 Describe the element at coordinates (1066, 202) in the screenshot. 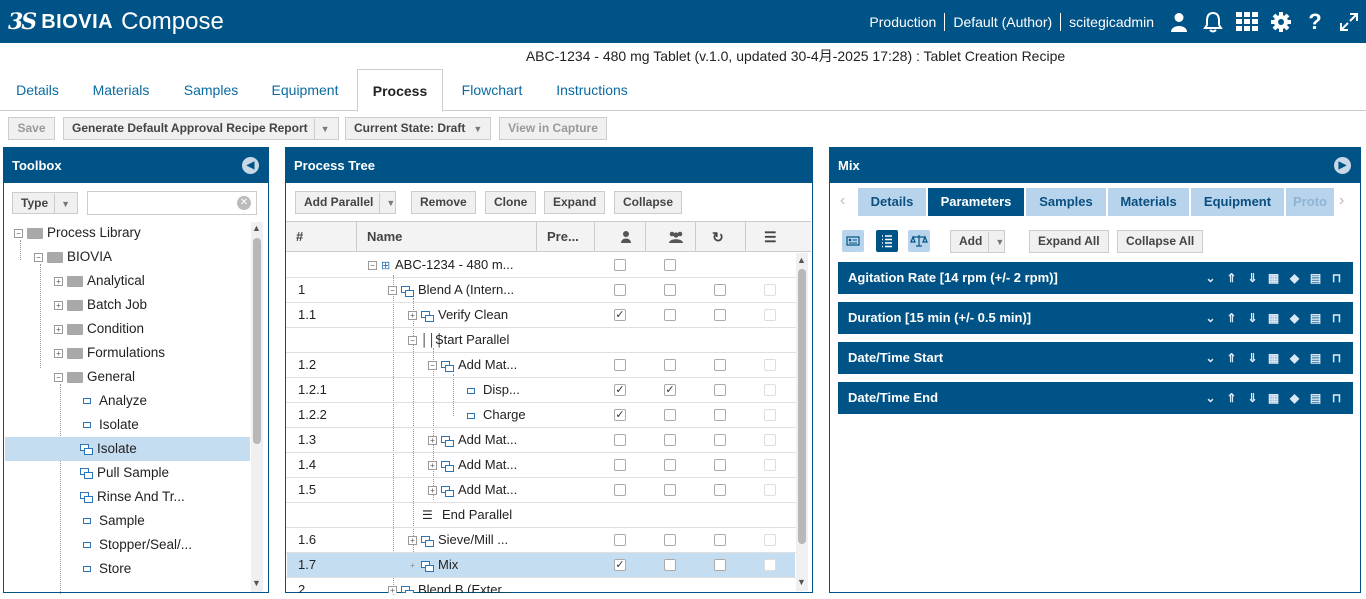

I see `mix-tab-samples: Samples` at that location.